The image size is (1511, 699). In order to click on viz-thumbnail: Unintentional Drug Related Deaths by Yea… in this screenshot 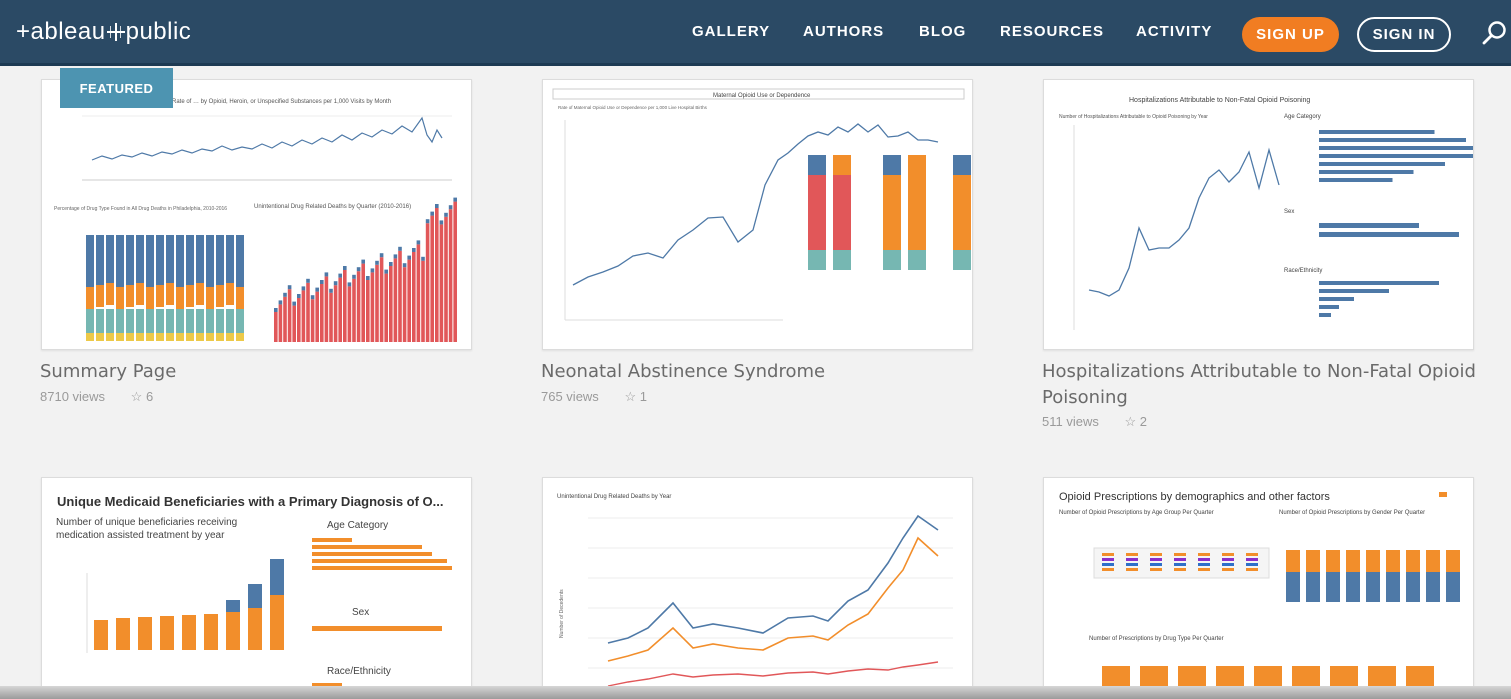, I will do `click(757, 588)`.